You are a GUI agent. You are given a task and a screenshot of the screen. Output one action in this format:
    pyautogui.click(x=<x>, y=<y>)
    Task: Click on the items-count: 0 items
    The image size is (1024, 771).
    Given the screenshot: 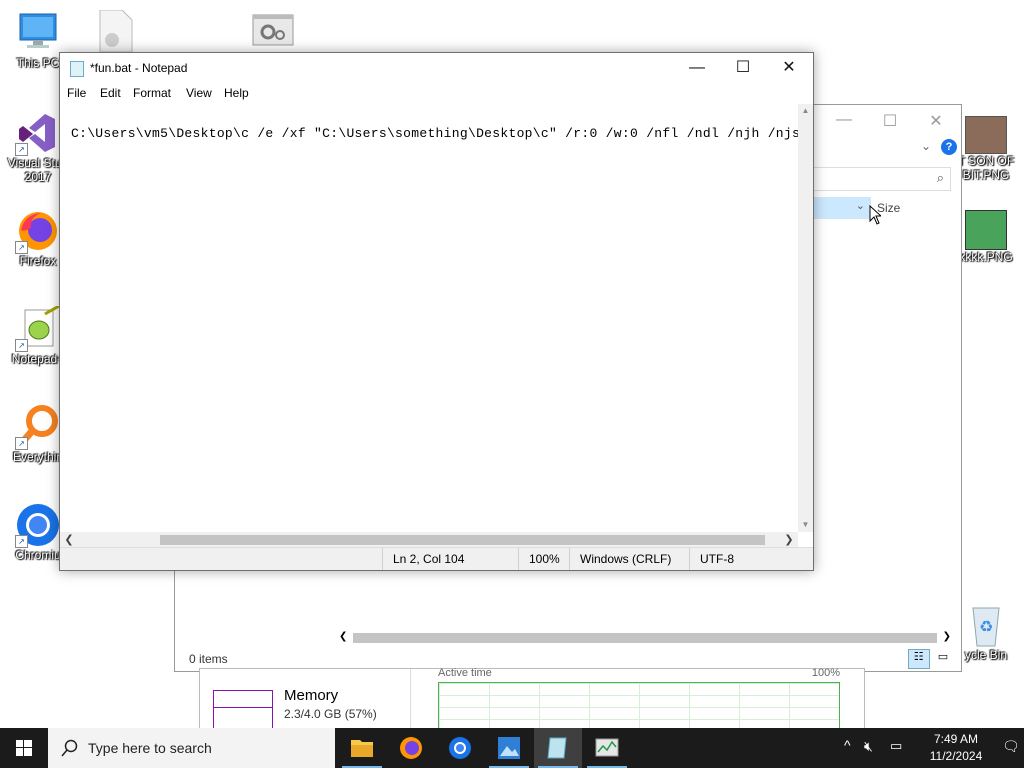 What is the action you would take?
    pyautogui.click(x=208, y=659)
    